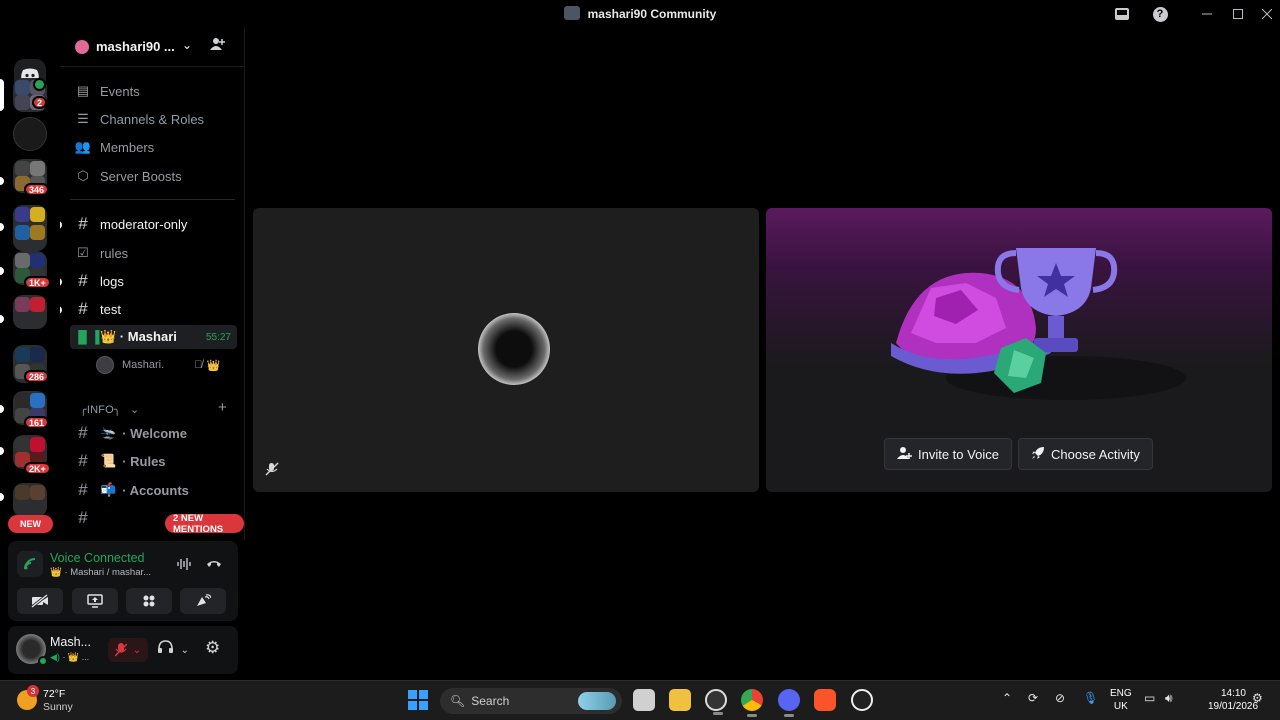 The width and height of the screenshot is (1280, 720). Describe the element at coordinates (752, 703) in the screenshot. I see `chrome-icon` at that location.